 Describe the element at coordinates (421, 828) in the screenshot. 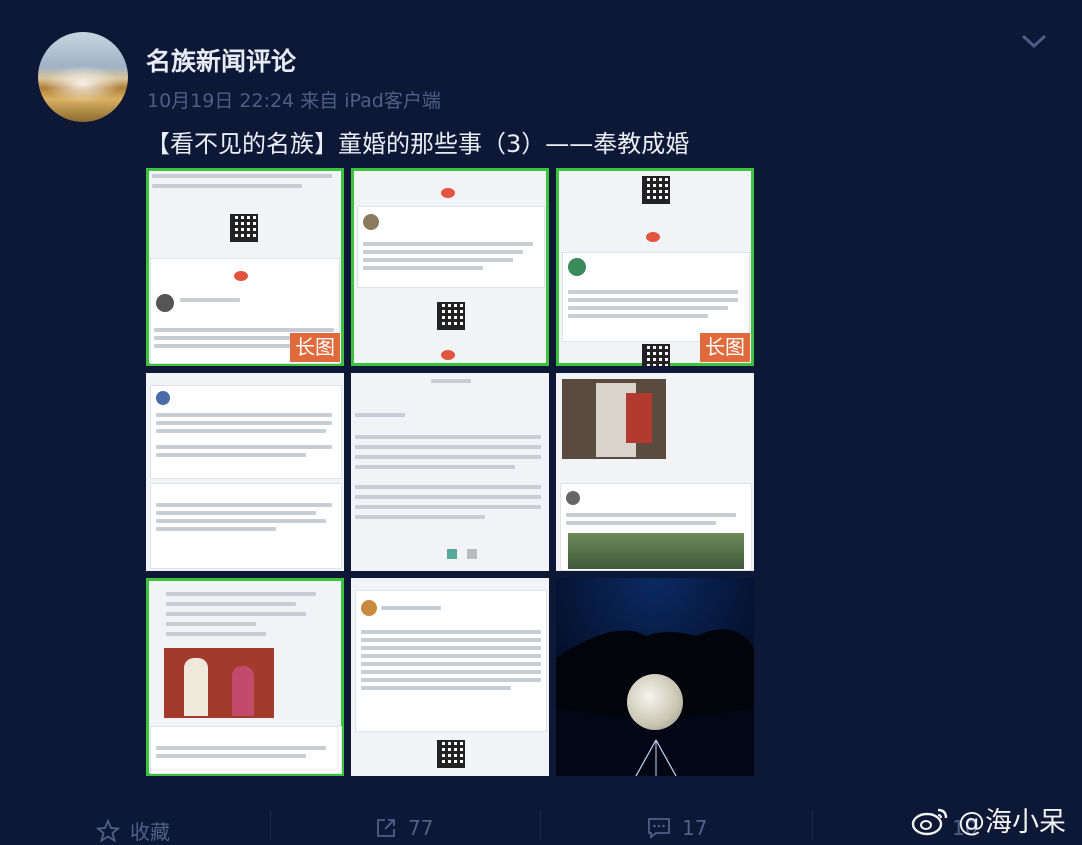

I see `repost-count: 77` at that location.